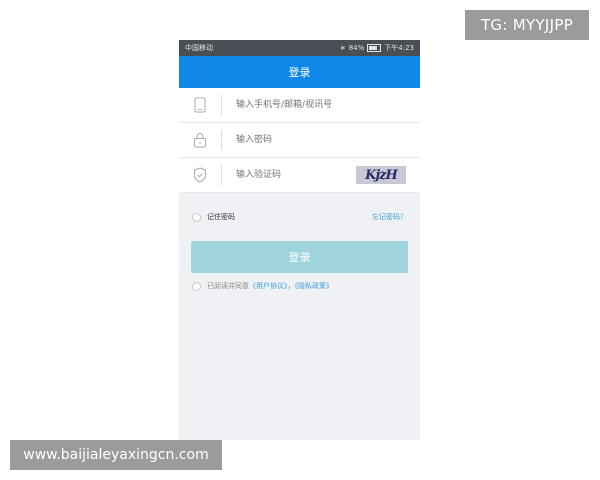  What do you see at coordinates (200, 140) in the screenshot?
I see `lock-icon` at bounding box center [200, 140].